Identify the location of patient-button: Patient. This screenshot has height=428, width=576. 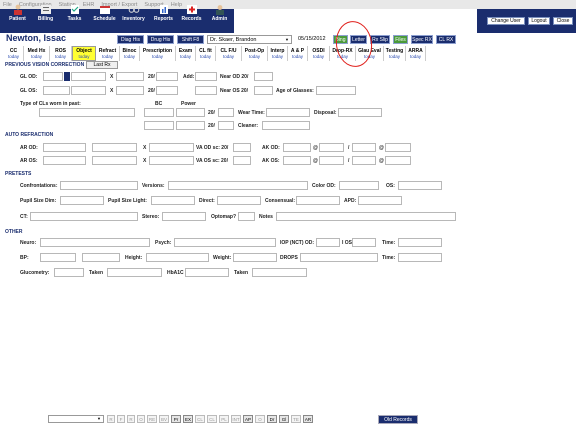
(17, 12).